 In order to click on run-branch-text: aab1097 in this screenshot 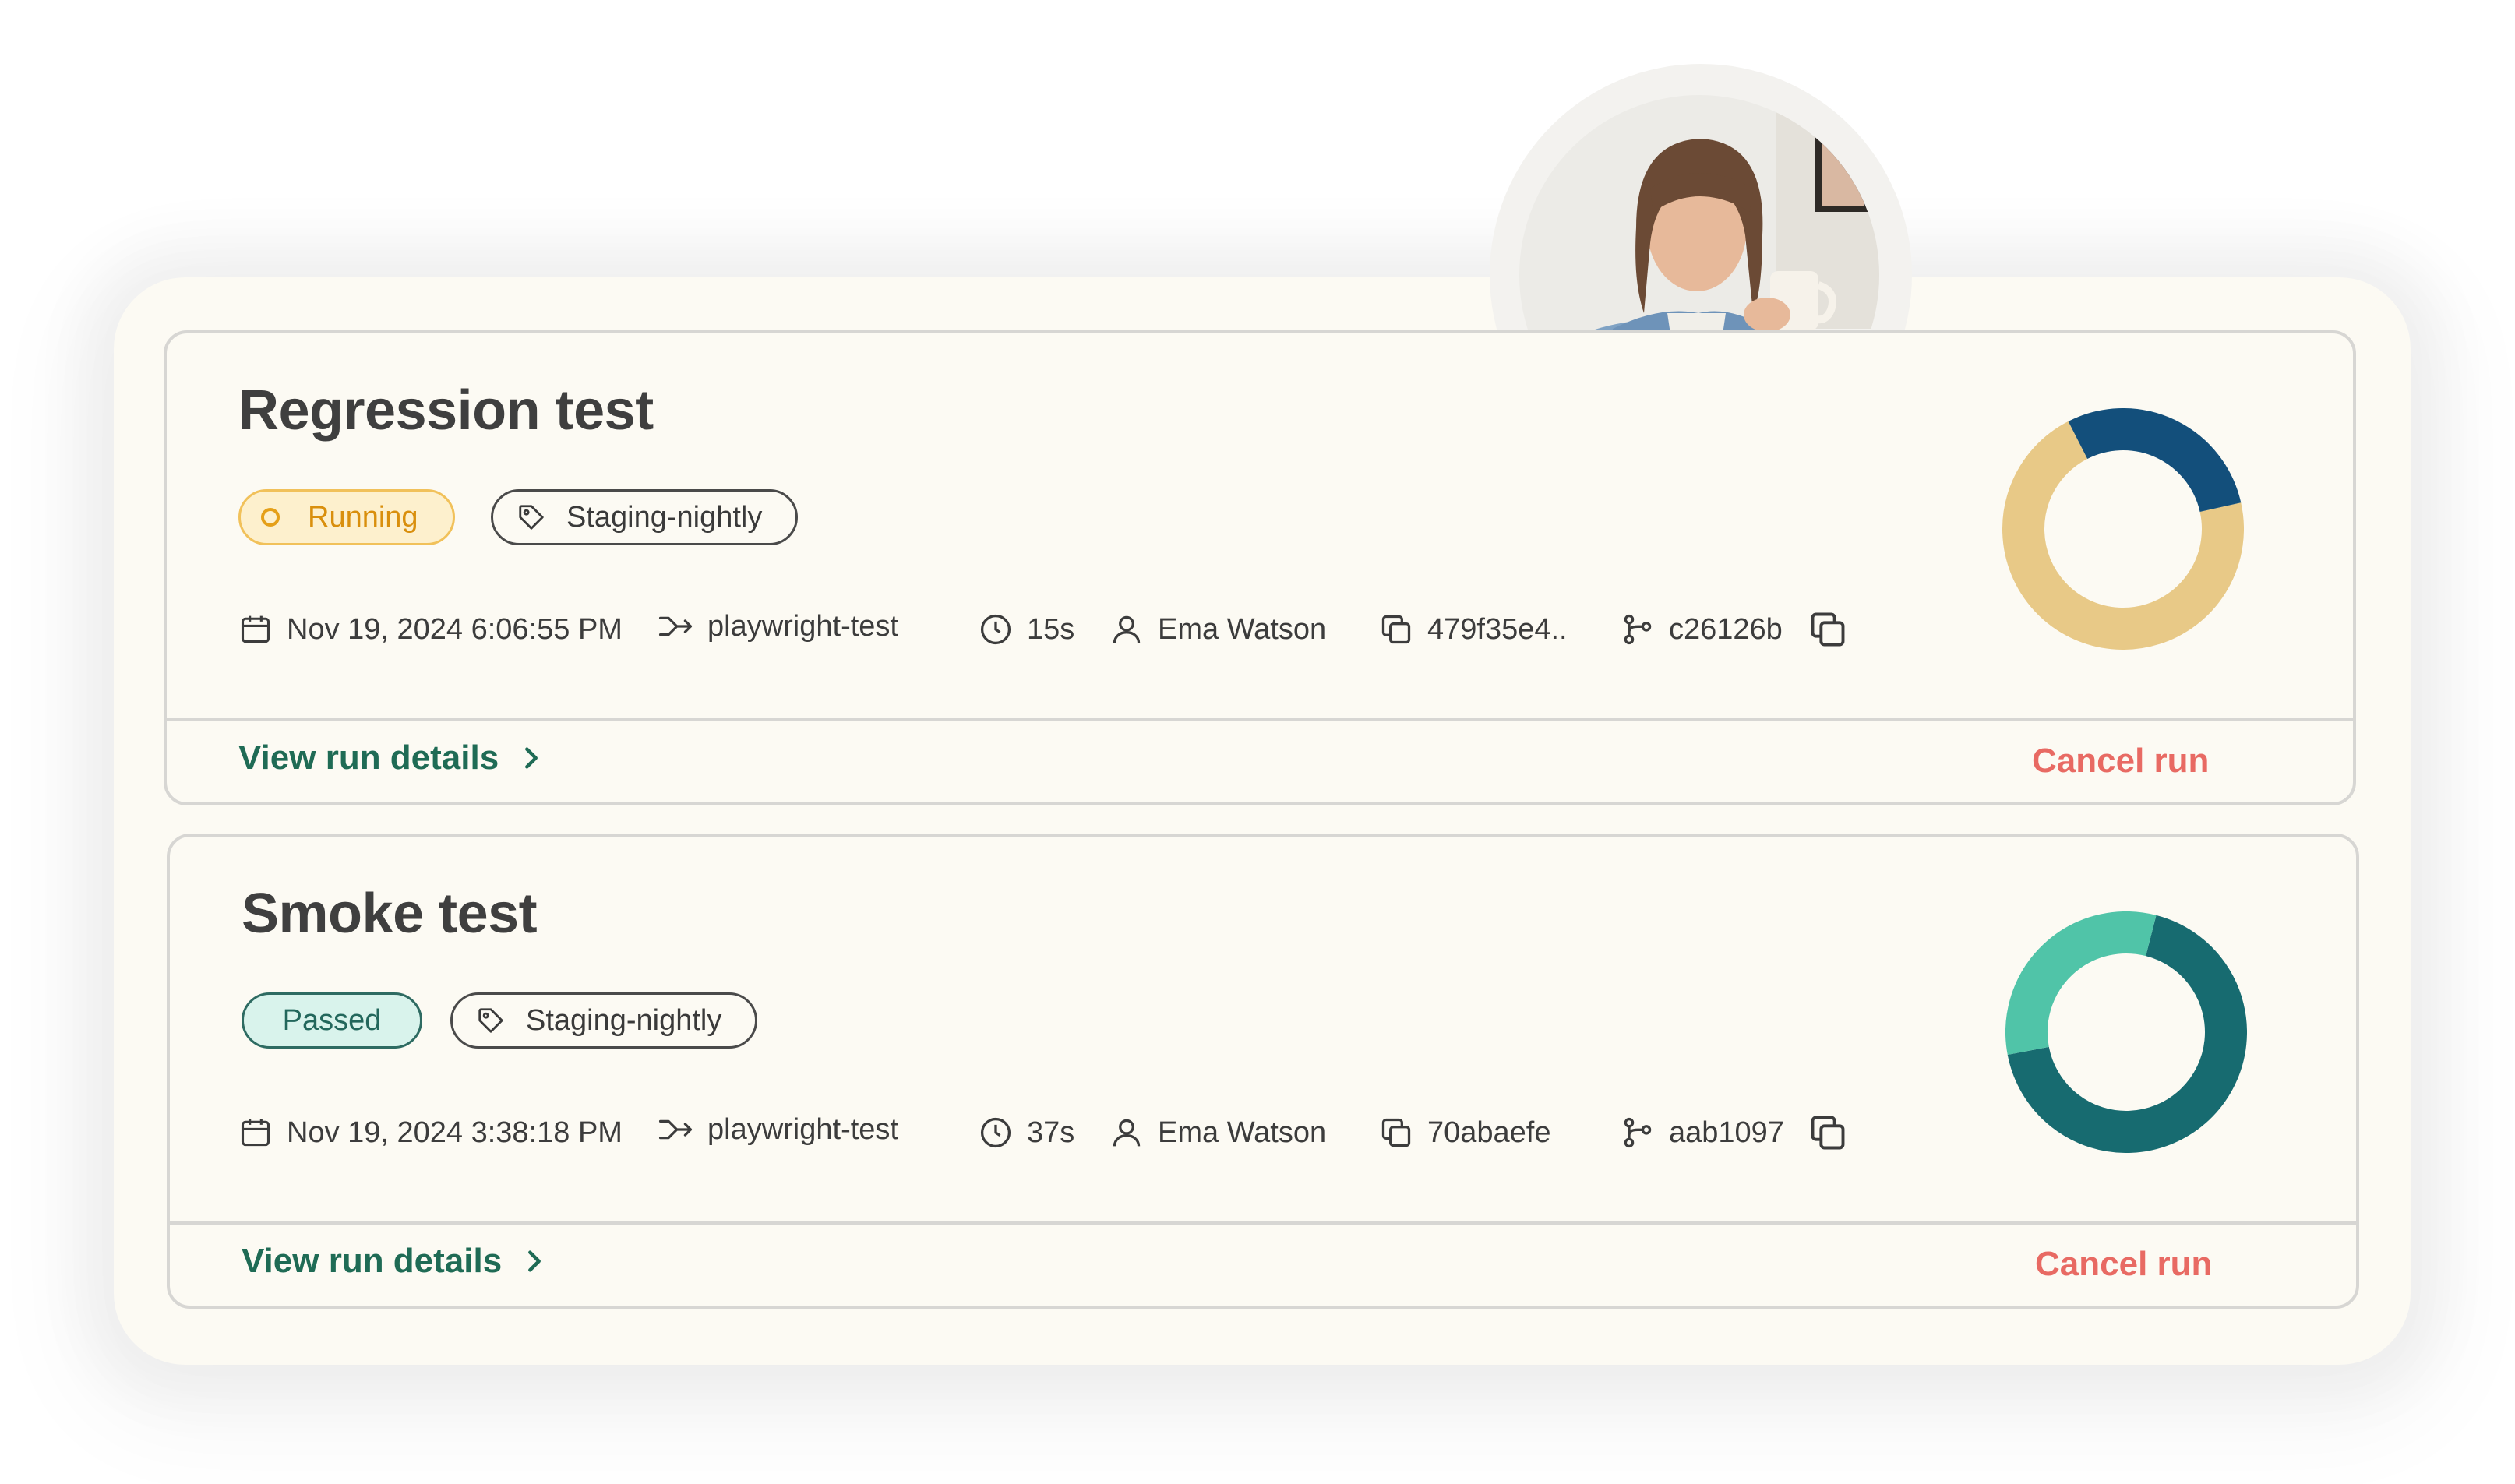, I will do `click(1726, 1132)`.